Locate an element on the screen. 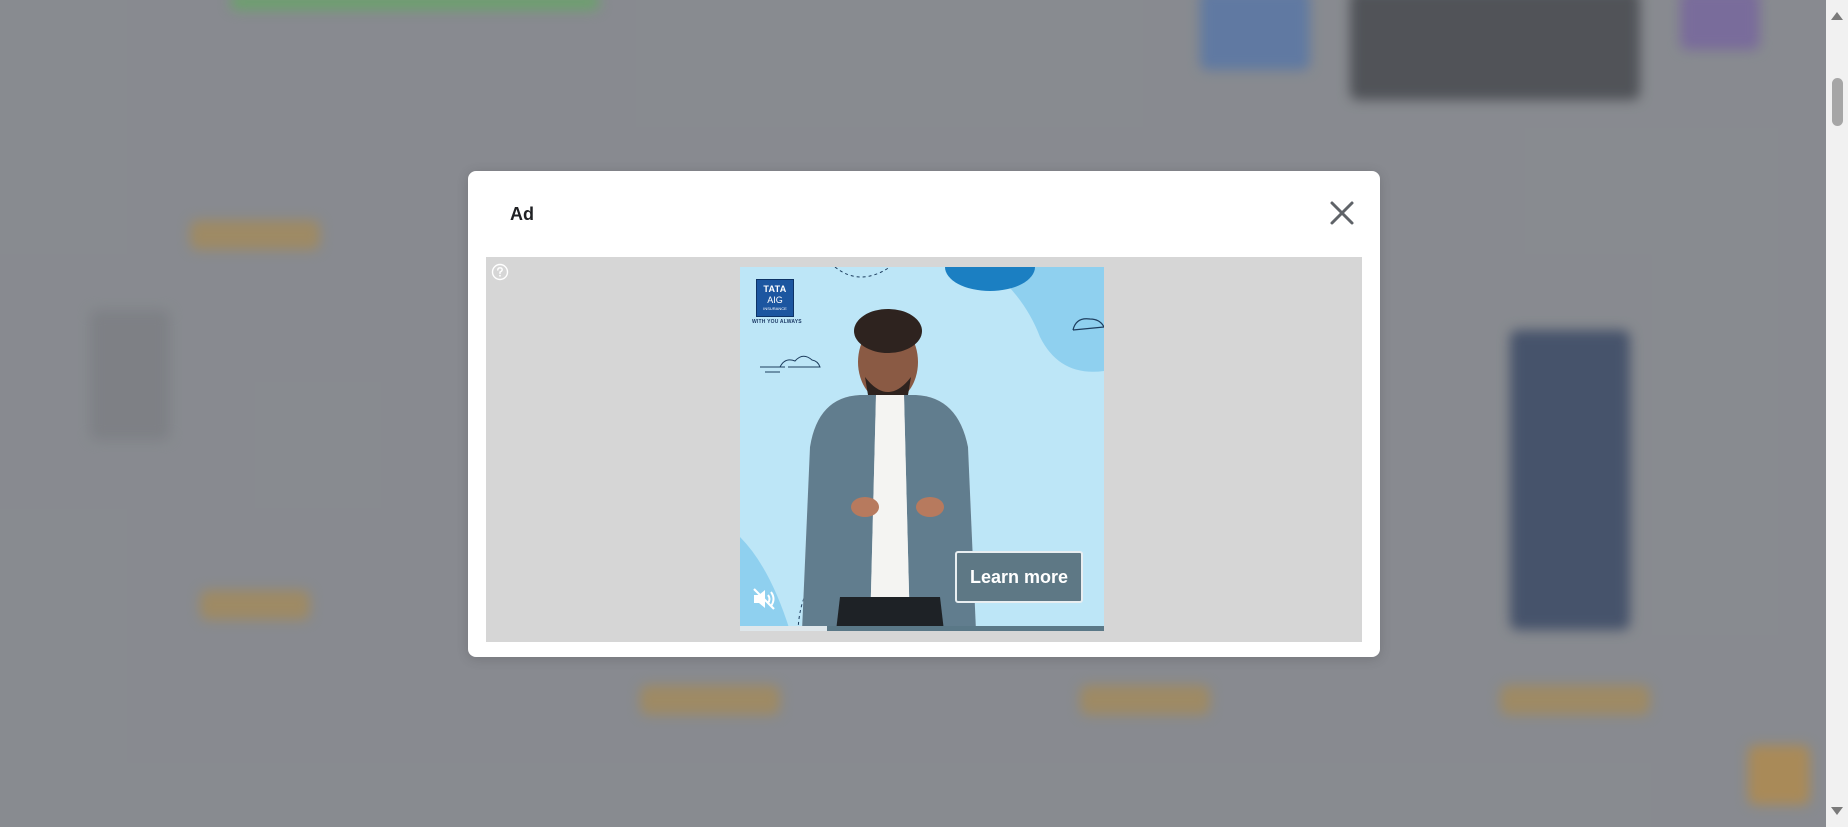  close-button is located at coordinates (1342, 213).